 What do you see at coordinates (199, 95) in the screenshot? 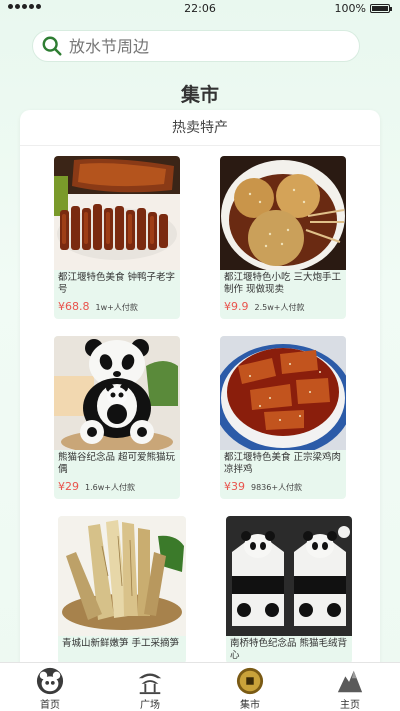
I see `page-title: 集市` at bounding box center [199, 95].